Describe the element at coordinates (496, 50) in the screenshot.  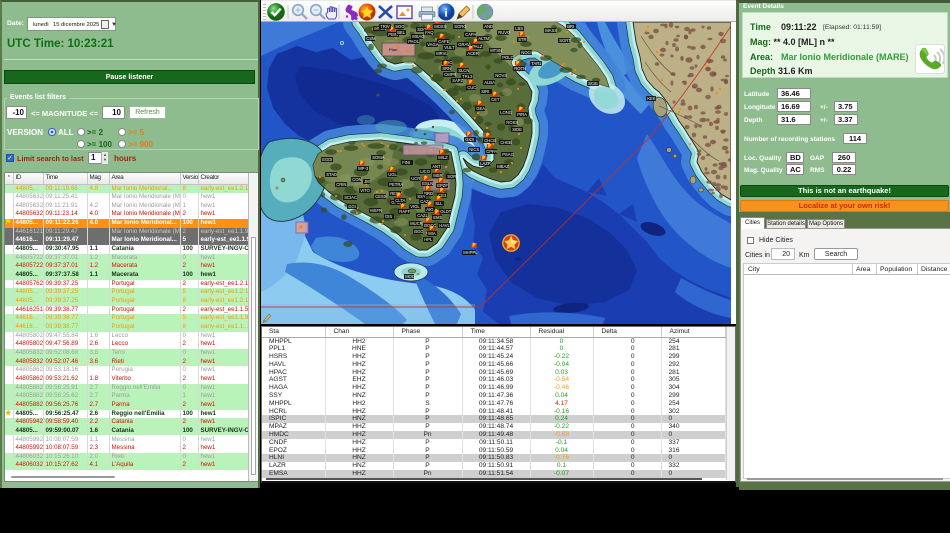
I see `svg-text: MTSN` at that location.